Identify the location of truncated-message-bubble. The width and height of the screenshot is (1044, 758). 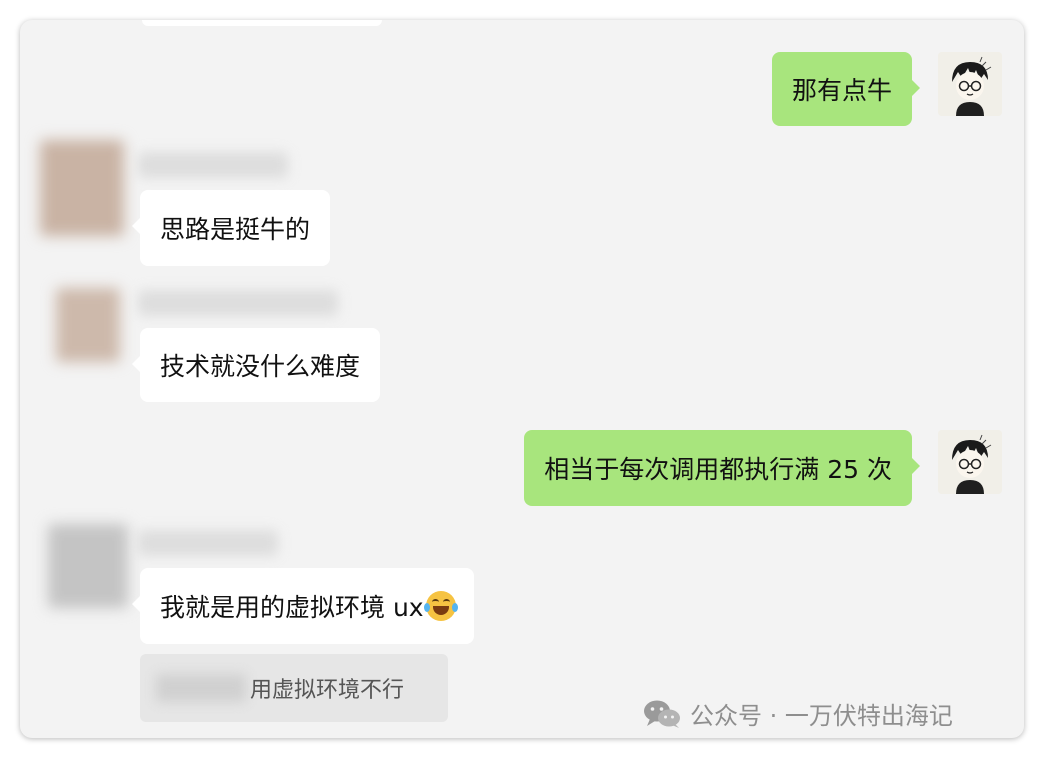
(262, 23).